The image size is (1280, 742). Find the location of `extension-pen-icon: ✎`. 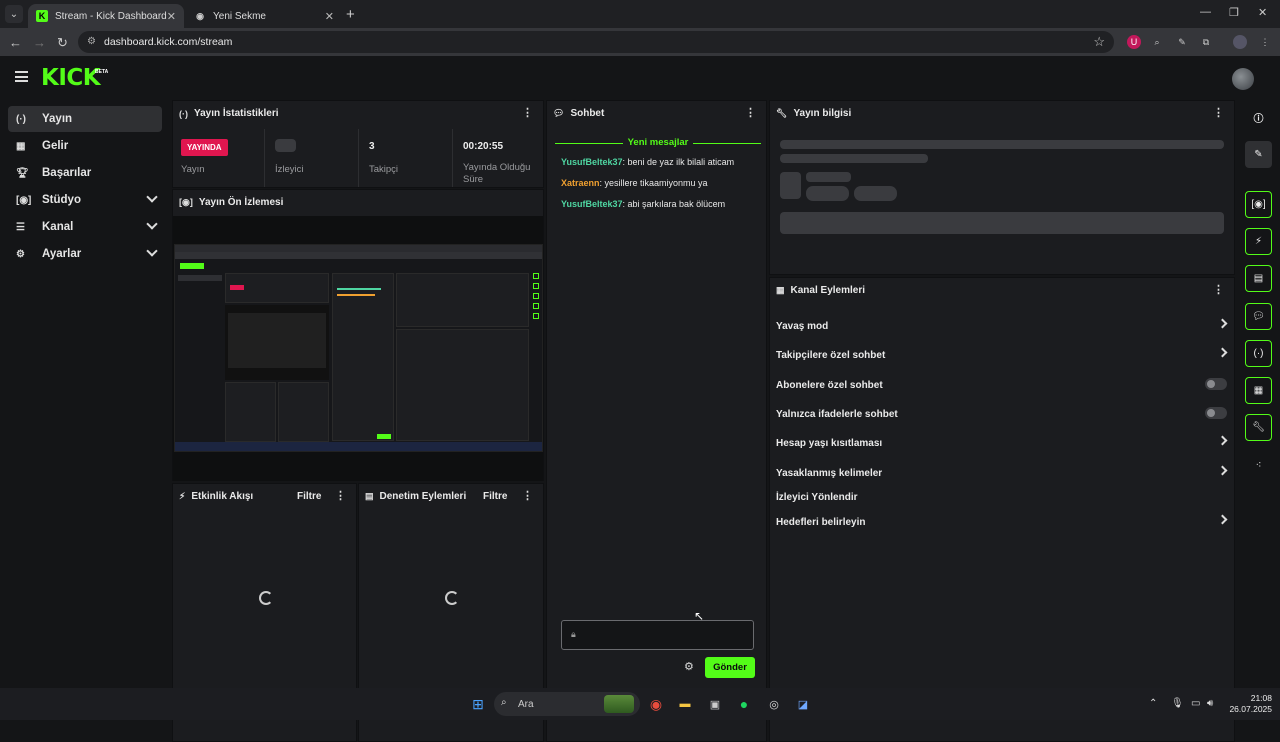

extension-pen-icon: ✎ is located at coordinates (1182, 42).